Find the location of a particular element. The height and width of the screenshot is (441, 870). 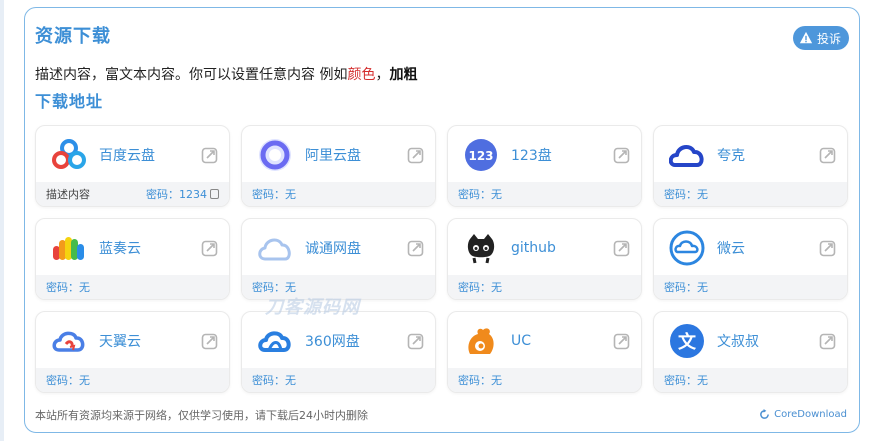

quark-icon is located at coordinates (687, 155).